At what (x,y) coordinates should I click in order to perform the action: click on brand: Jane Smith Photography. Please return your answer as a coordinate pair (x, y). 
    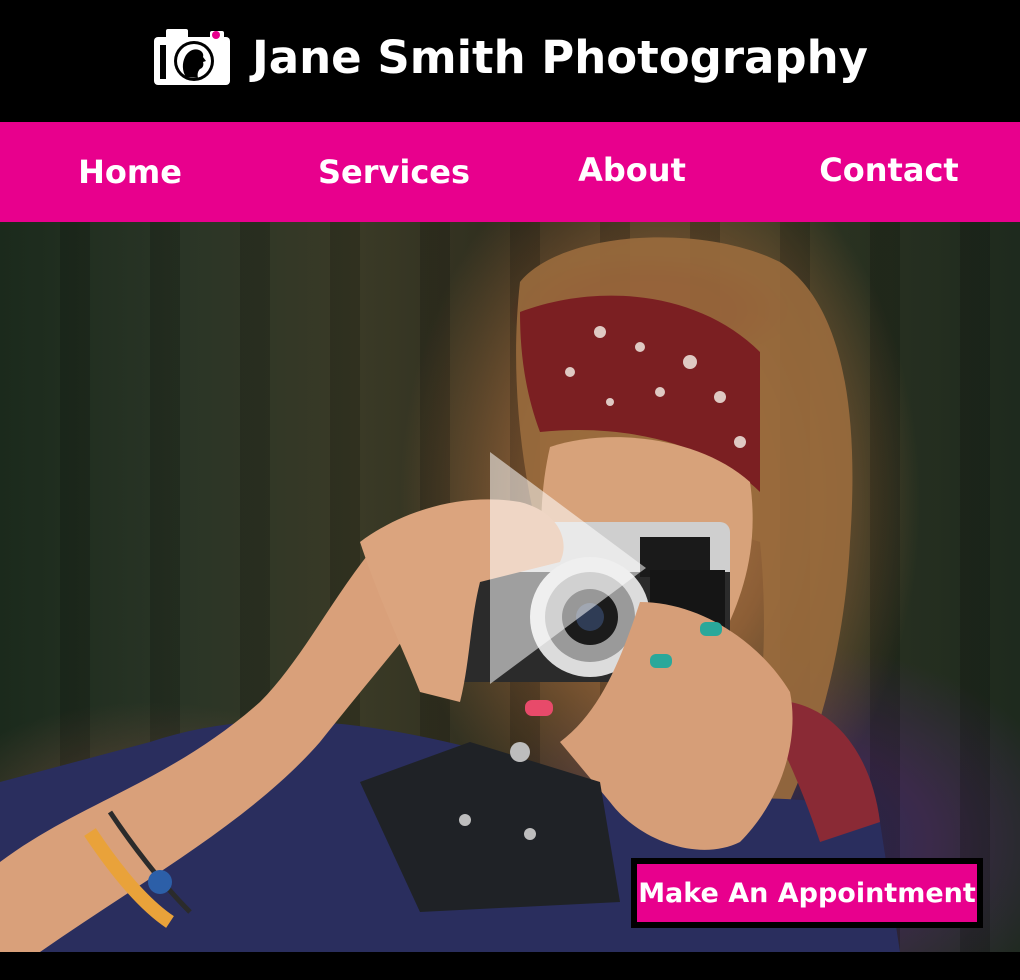
    Looking at the image, I should click on (510, 57).